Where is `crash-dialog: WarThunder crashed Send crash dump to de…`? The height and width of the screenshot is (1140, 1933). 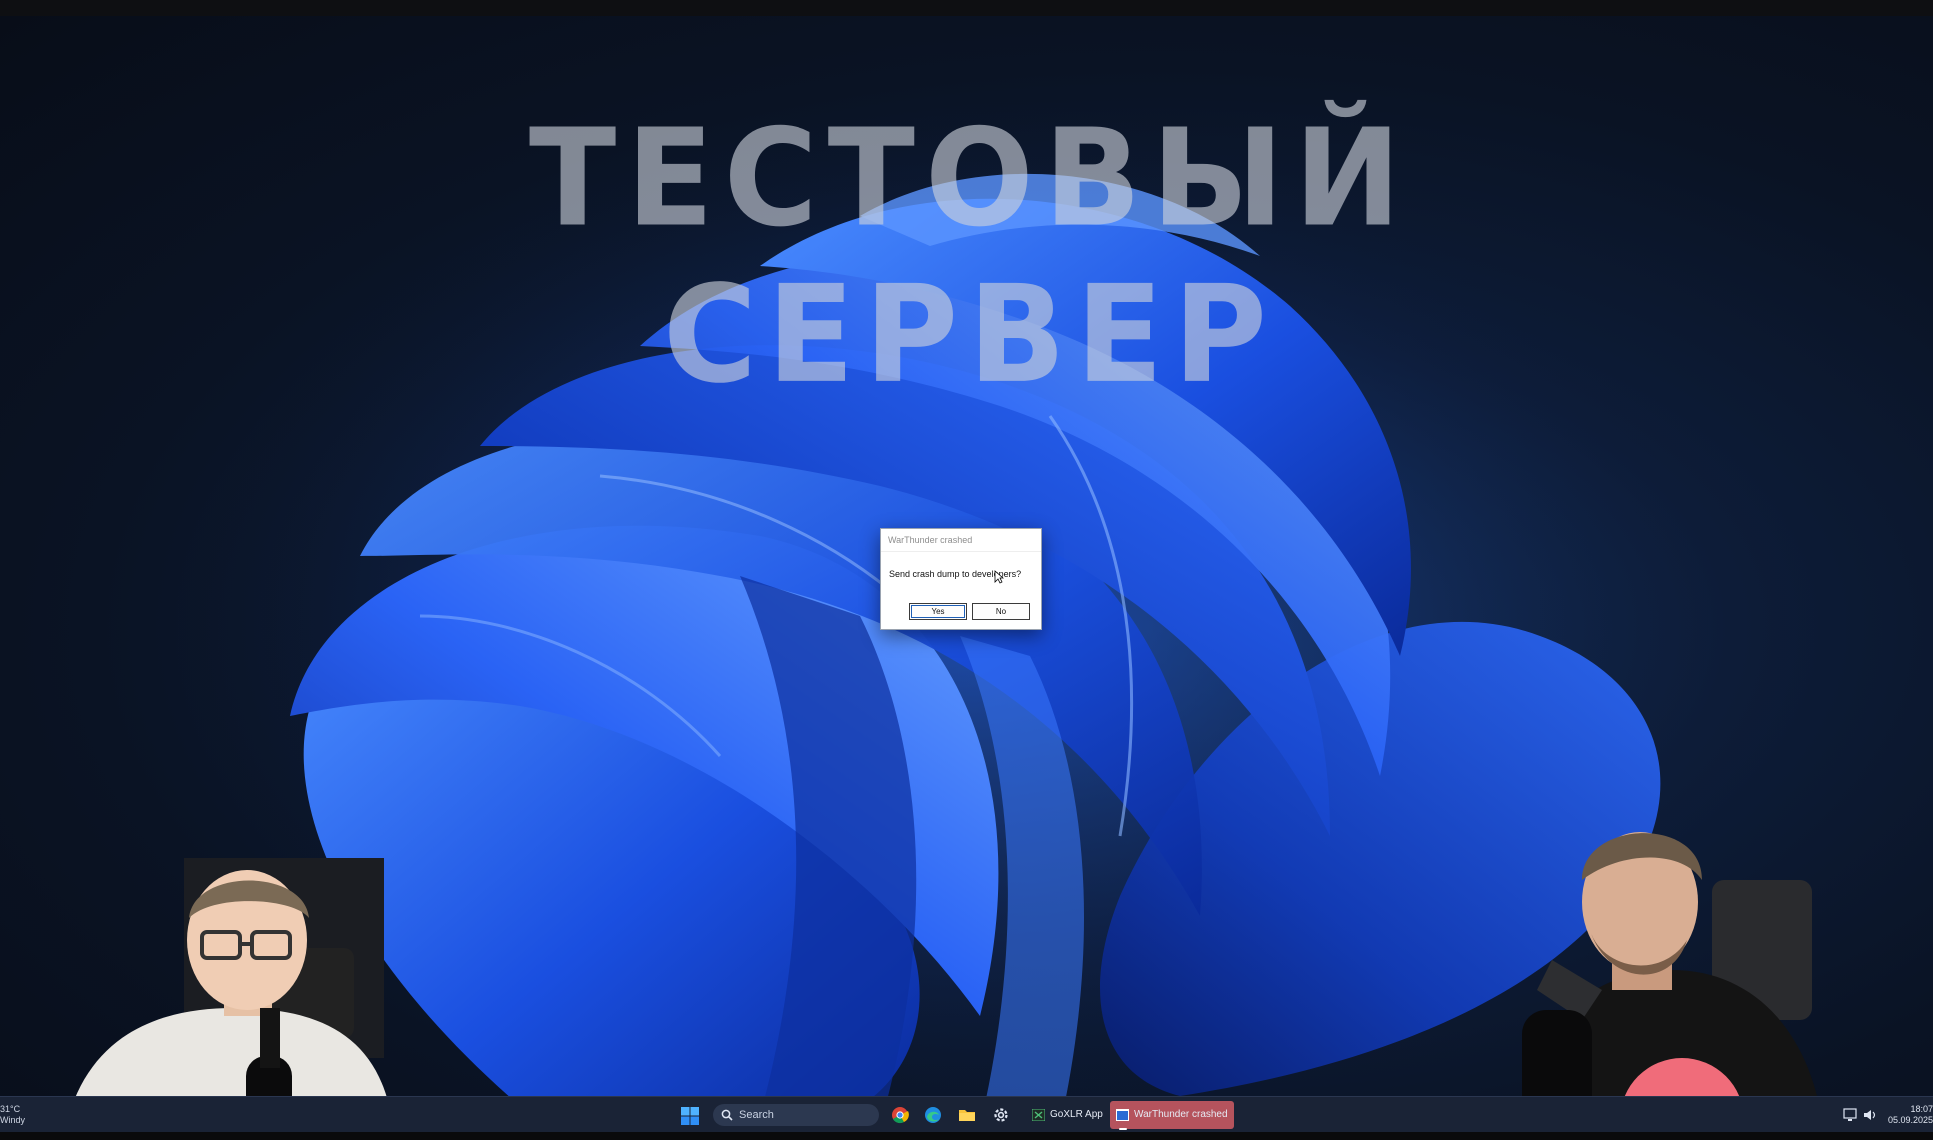 crash-dialog: WarThunder crashed Send crash dump to de… is located at coordinates (961, 579).